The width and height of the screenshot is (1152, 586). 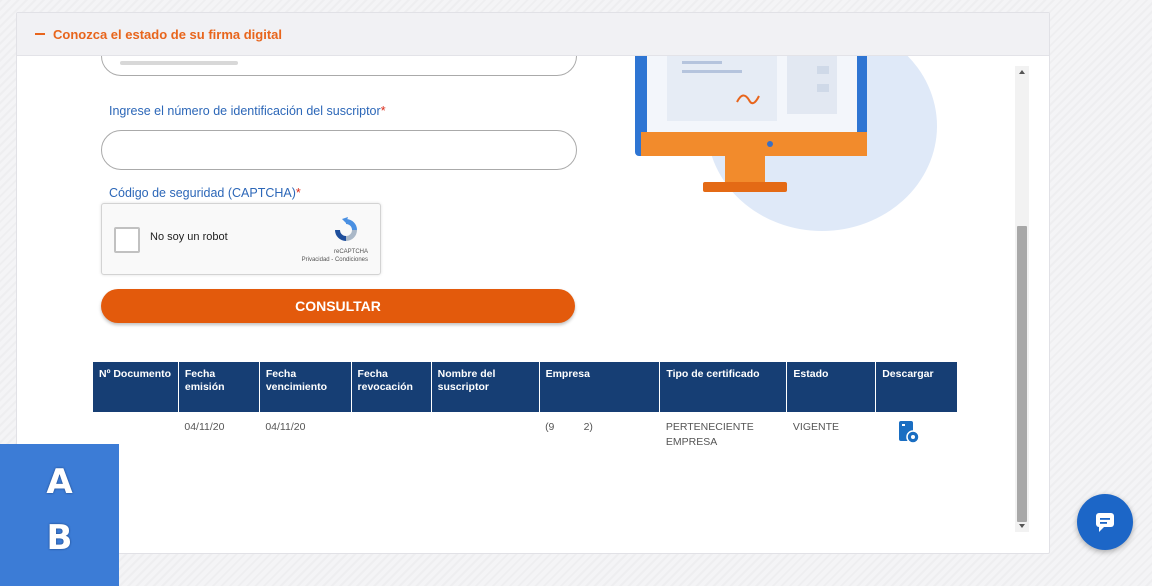 What do you see at coordinates (127, 240) in the screenshot?
I see `recaptcha-checkbox` at bounding box center [127, 240].